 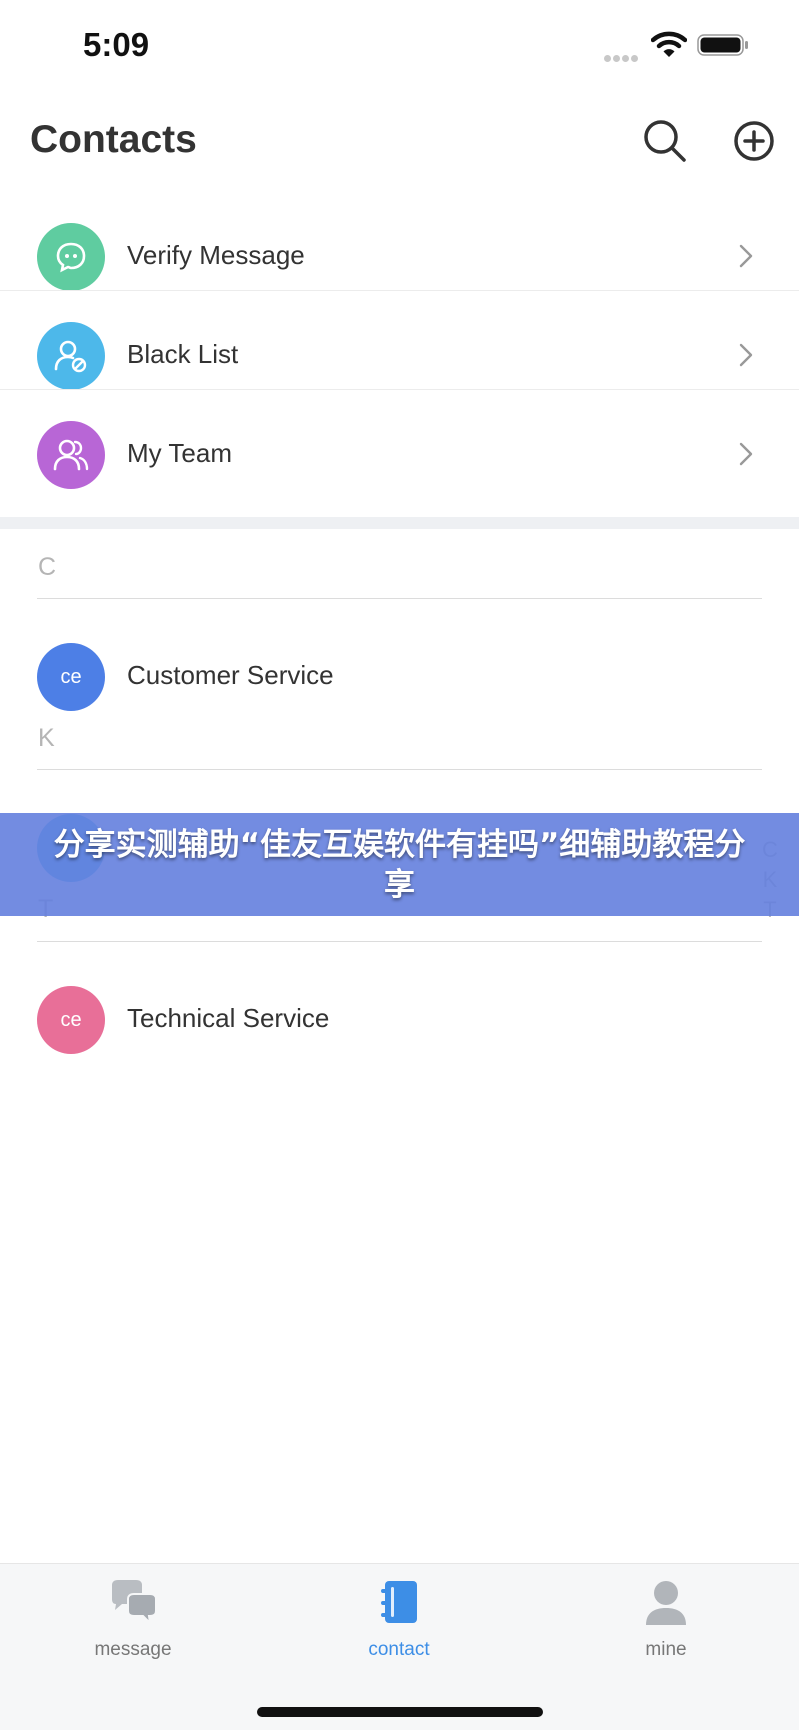 What do you see at coordinates (669, 44) in the screenshot?
I see `wifi-icon` at bounding box center [669, 44].